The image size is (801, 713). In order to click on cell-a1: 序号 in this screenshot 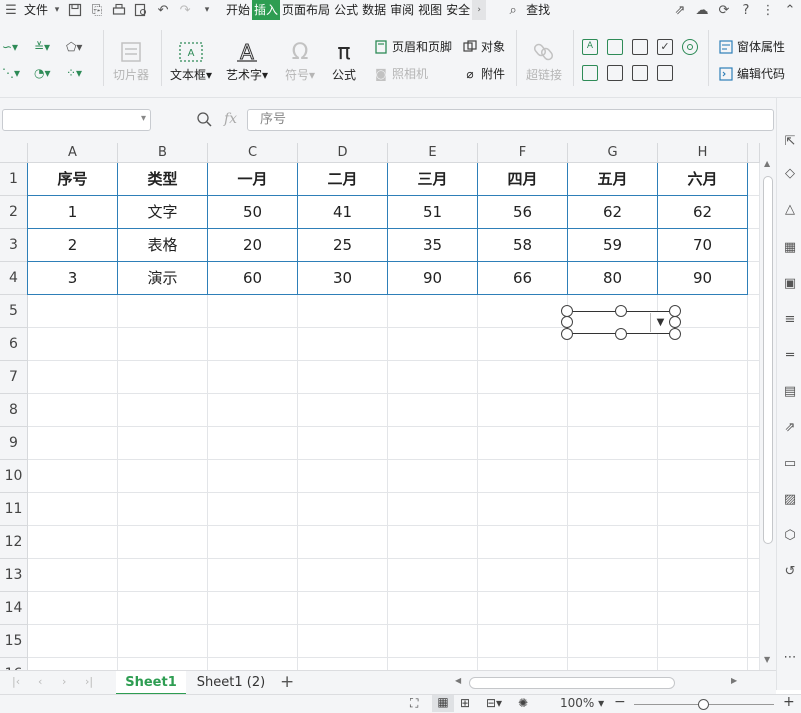, I will do `click(73, 179)`.